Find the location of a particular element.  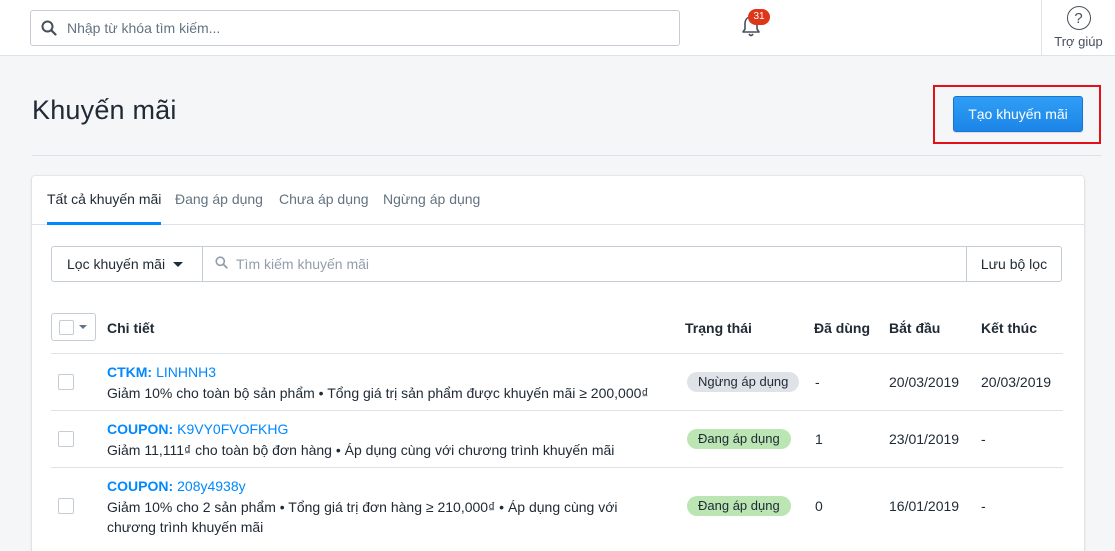

promotion-code-link: K9VY0FVOFKHG is located at coordinates (232, 429).